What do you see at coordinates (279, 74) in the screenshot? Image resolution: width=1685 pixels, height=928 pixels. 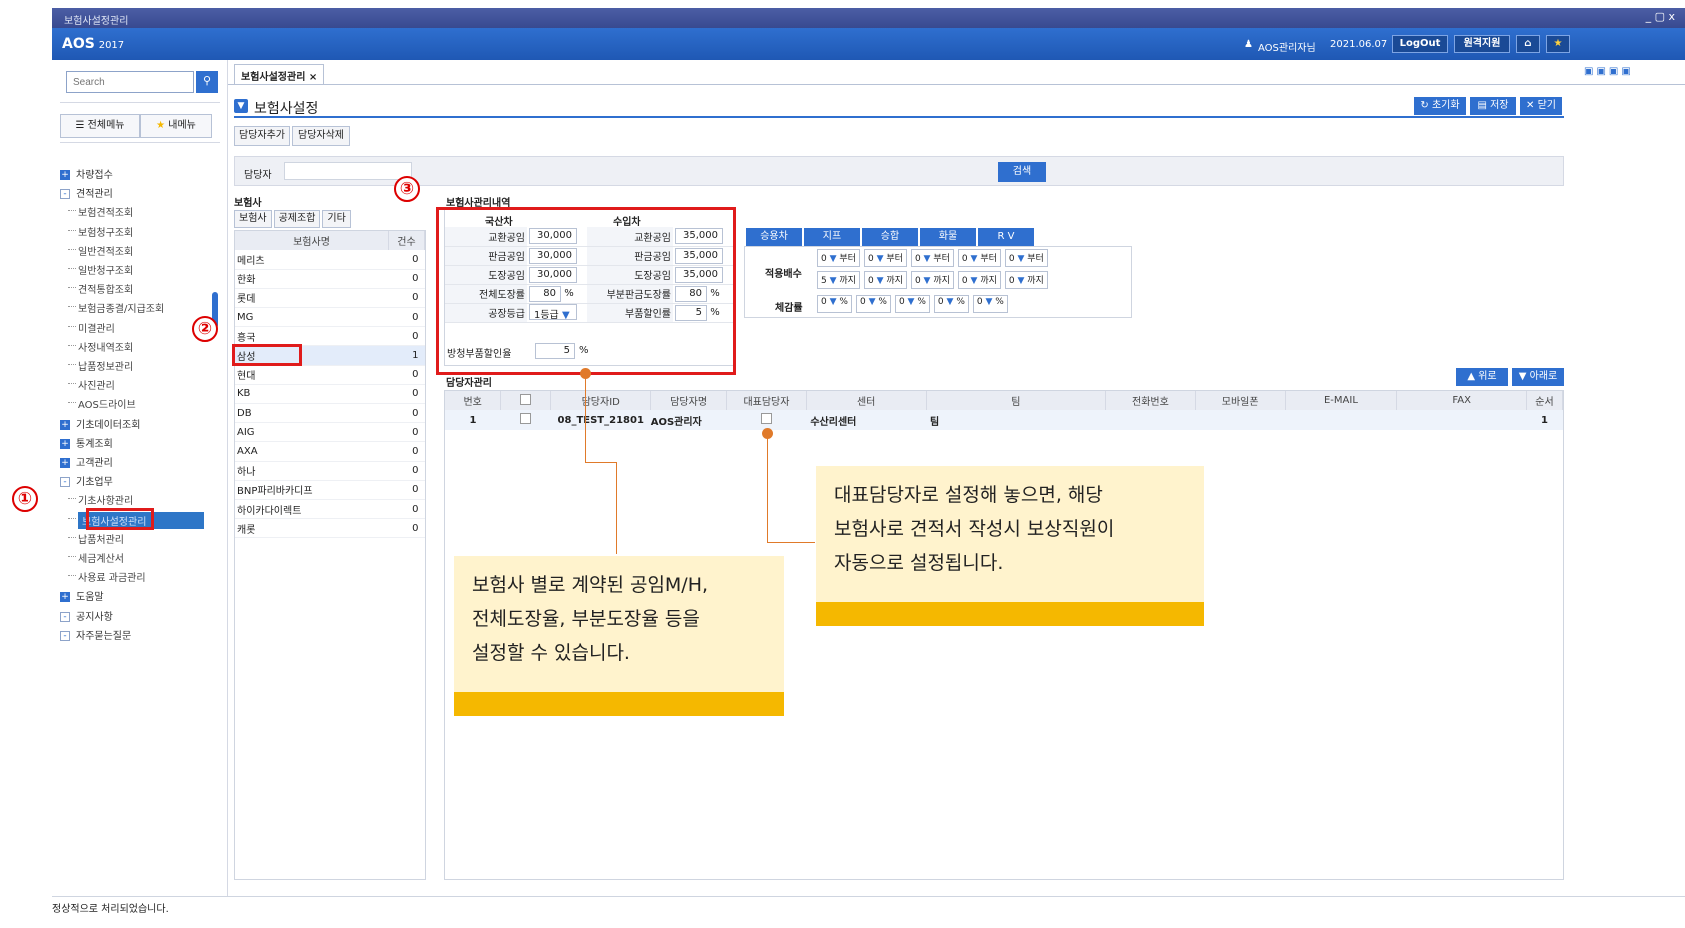 I see `tab-insurance-settings: 보험사설정관리 ×` at bounding box center [279, 74].